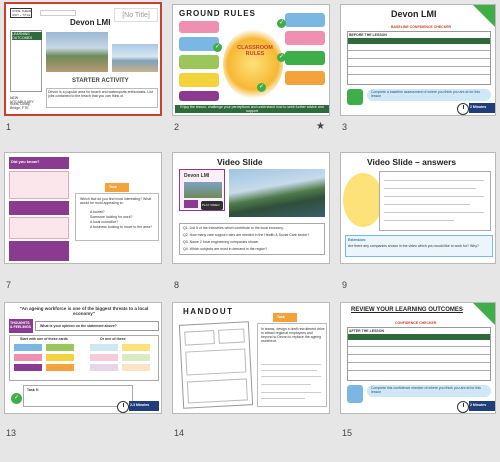  Describe the element at coordinates (416, 323) in the screenshot. I see `checker-heading: CONFIDENCE CHECKER` at that location.